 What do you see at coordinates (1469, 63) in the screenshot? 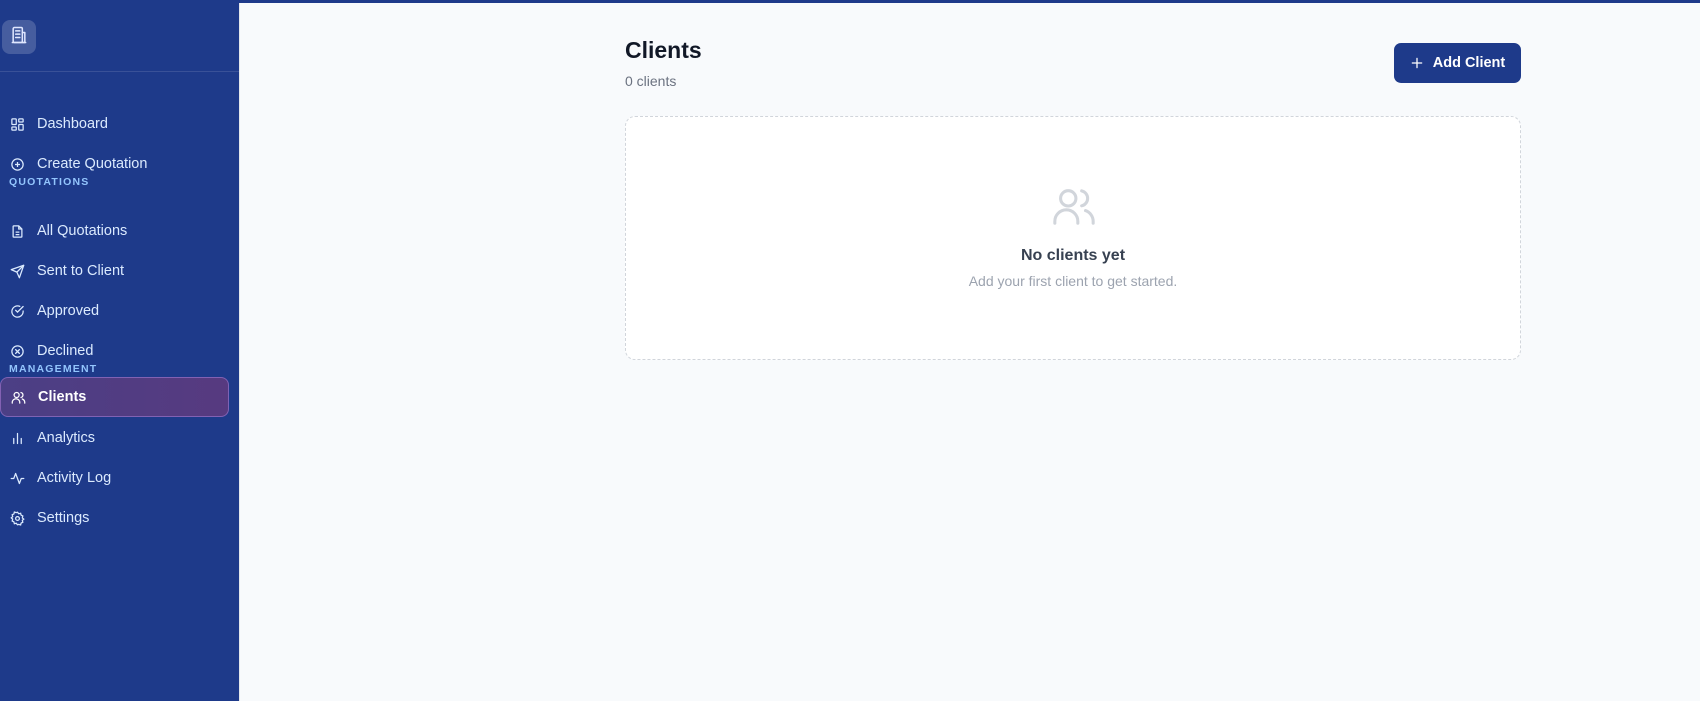
I see `add-client-label: Add Client` at bounding box center [1469, 63].